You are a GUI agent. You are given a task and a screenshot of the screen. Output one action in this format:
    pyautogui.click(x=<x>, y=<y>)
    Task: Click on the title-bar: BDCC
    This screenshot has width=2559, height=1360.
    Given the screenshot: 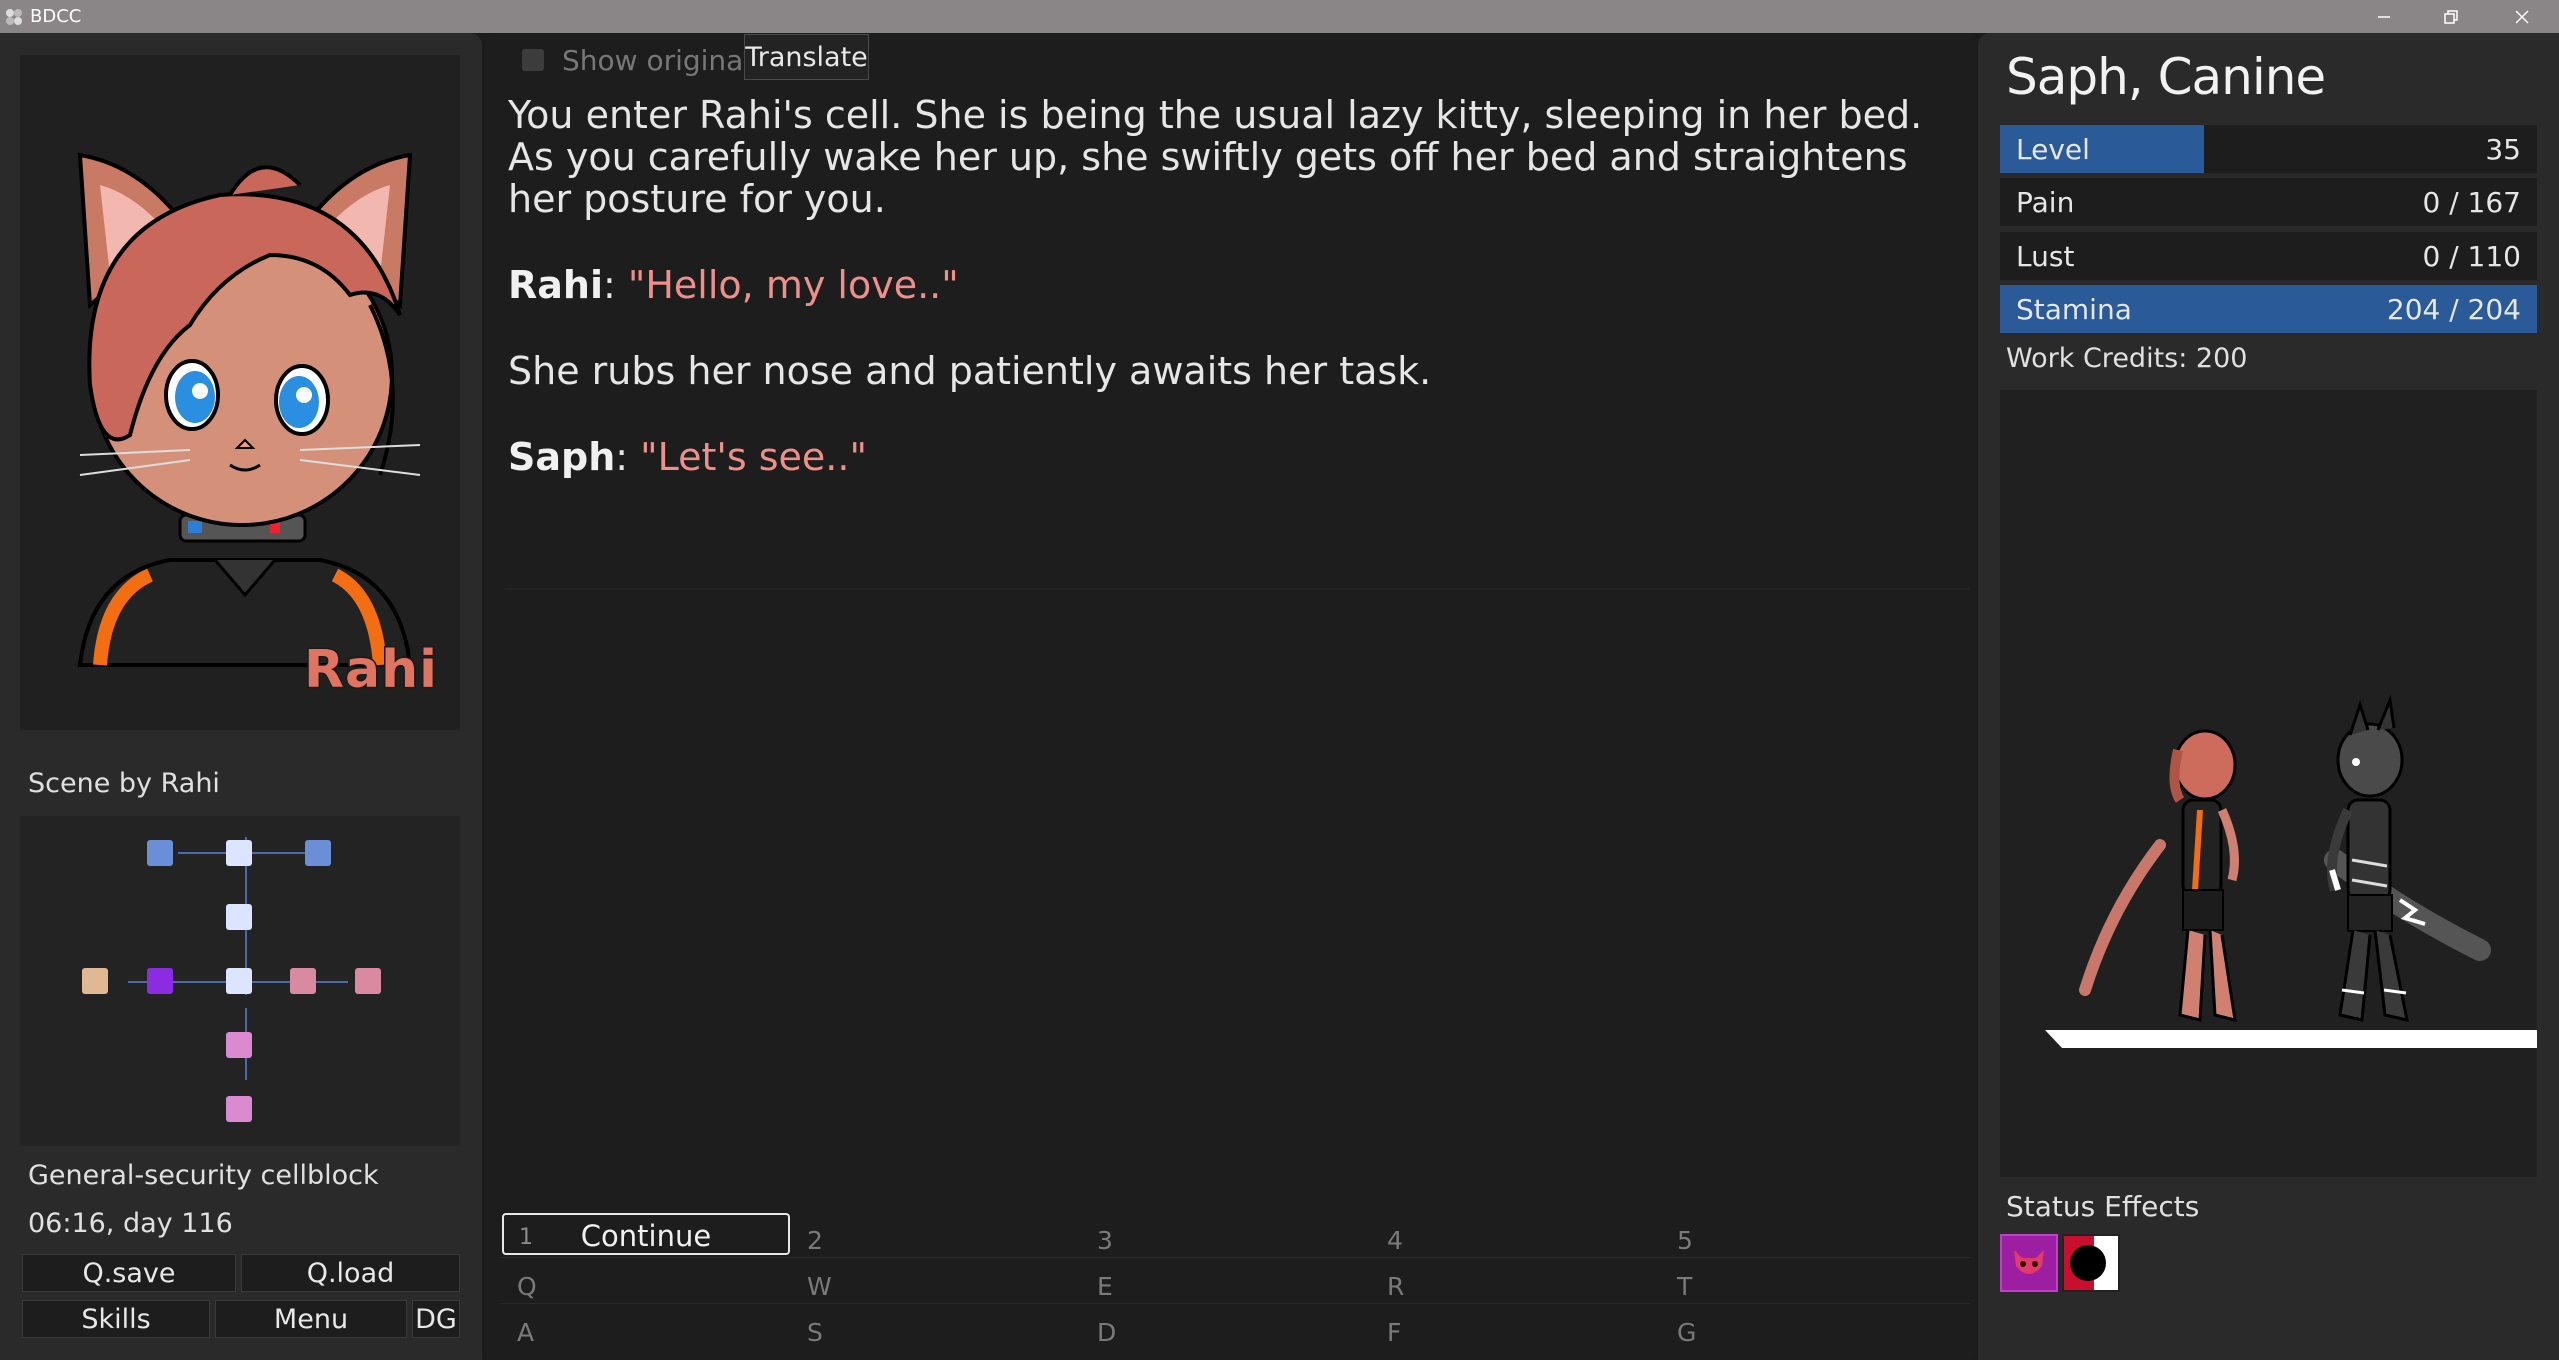 What is the action you would take?
    pyautogui.click(x=1279, y=16)
    